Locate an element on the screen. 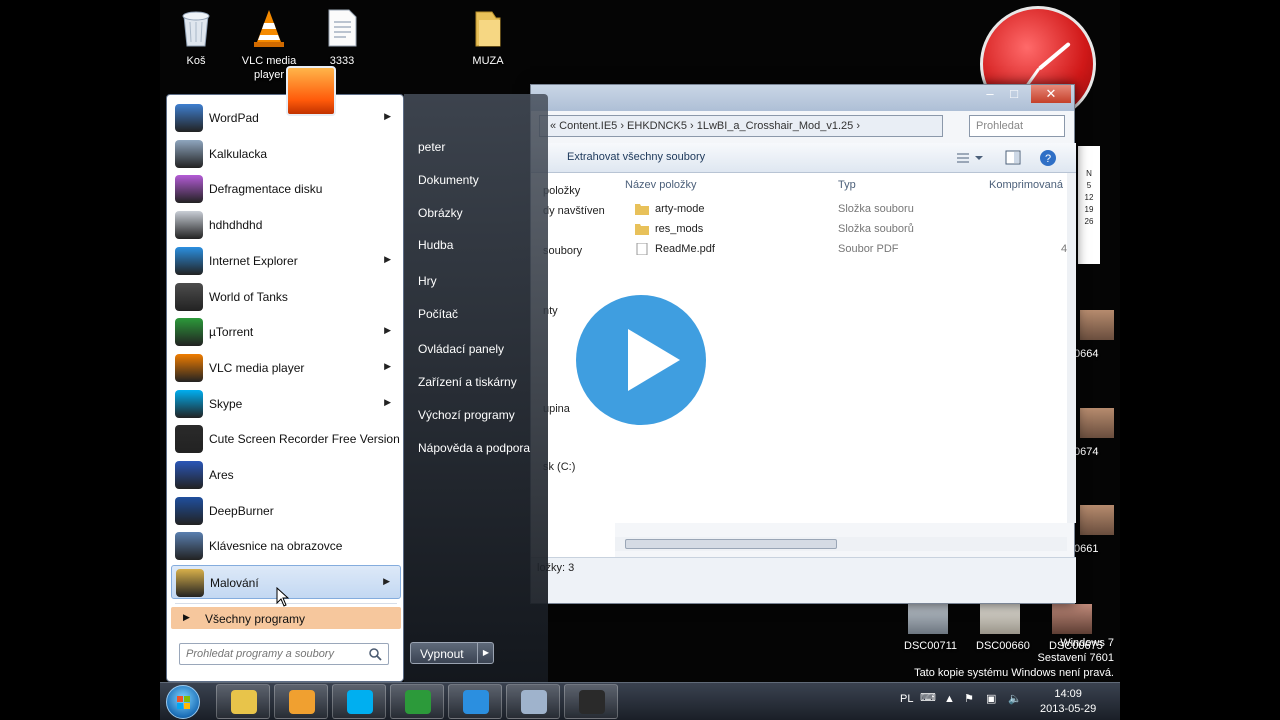 The height and width of the screenshot is (720, 1280). taskbar-button-media-player is located at coordinates (301, 701).